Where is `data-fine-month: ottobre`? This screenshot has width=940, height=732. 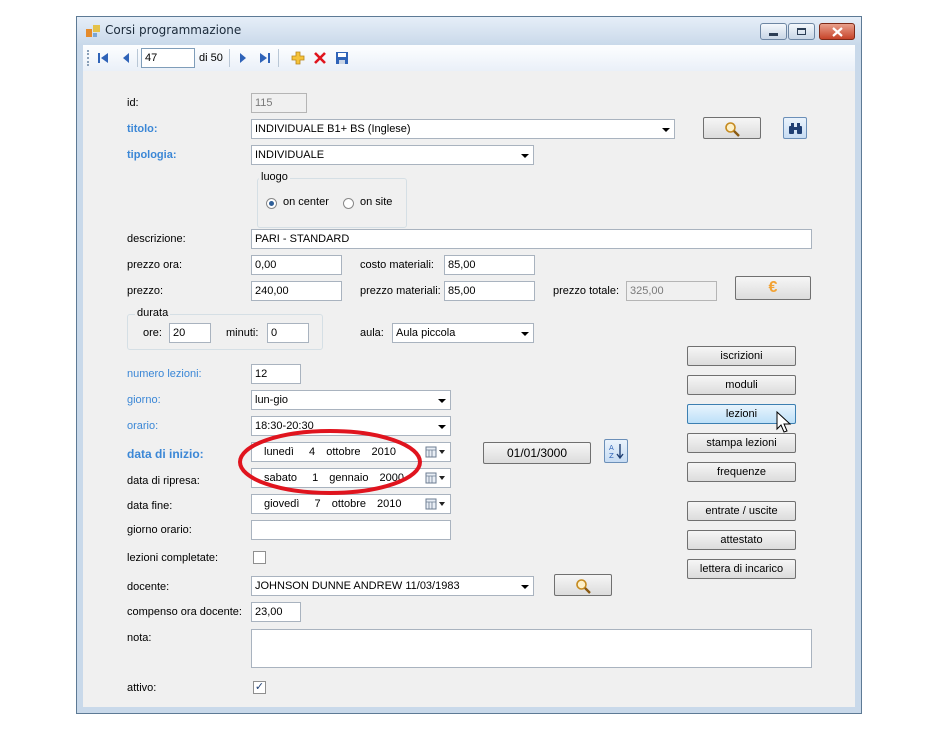
data-fine-month: ottobre is located at coordinates (348, 504).